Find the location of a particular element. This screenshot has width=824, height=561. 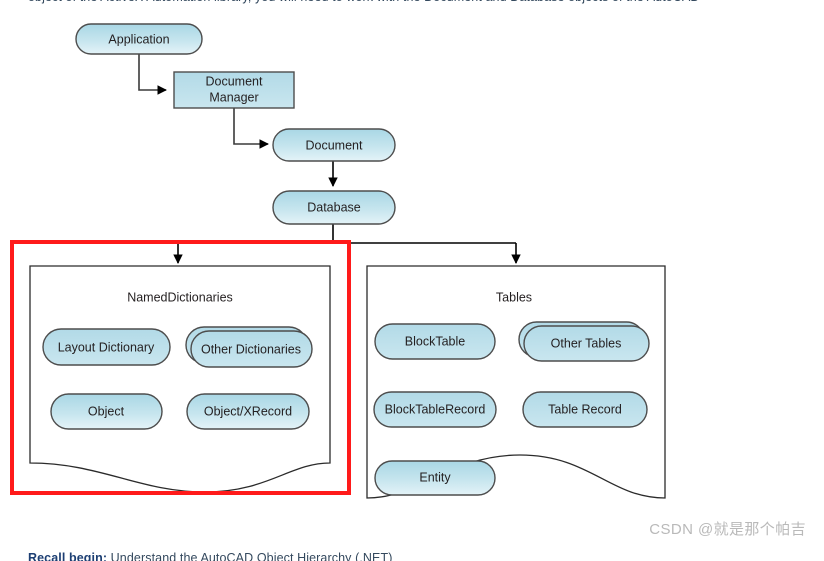

node-object: Object is located at coordinates (106, 411).